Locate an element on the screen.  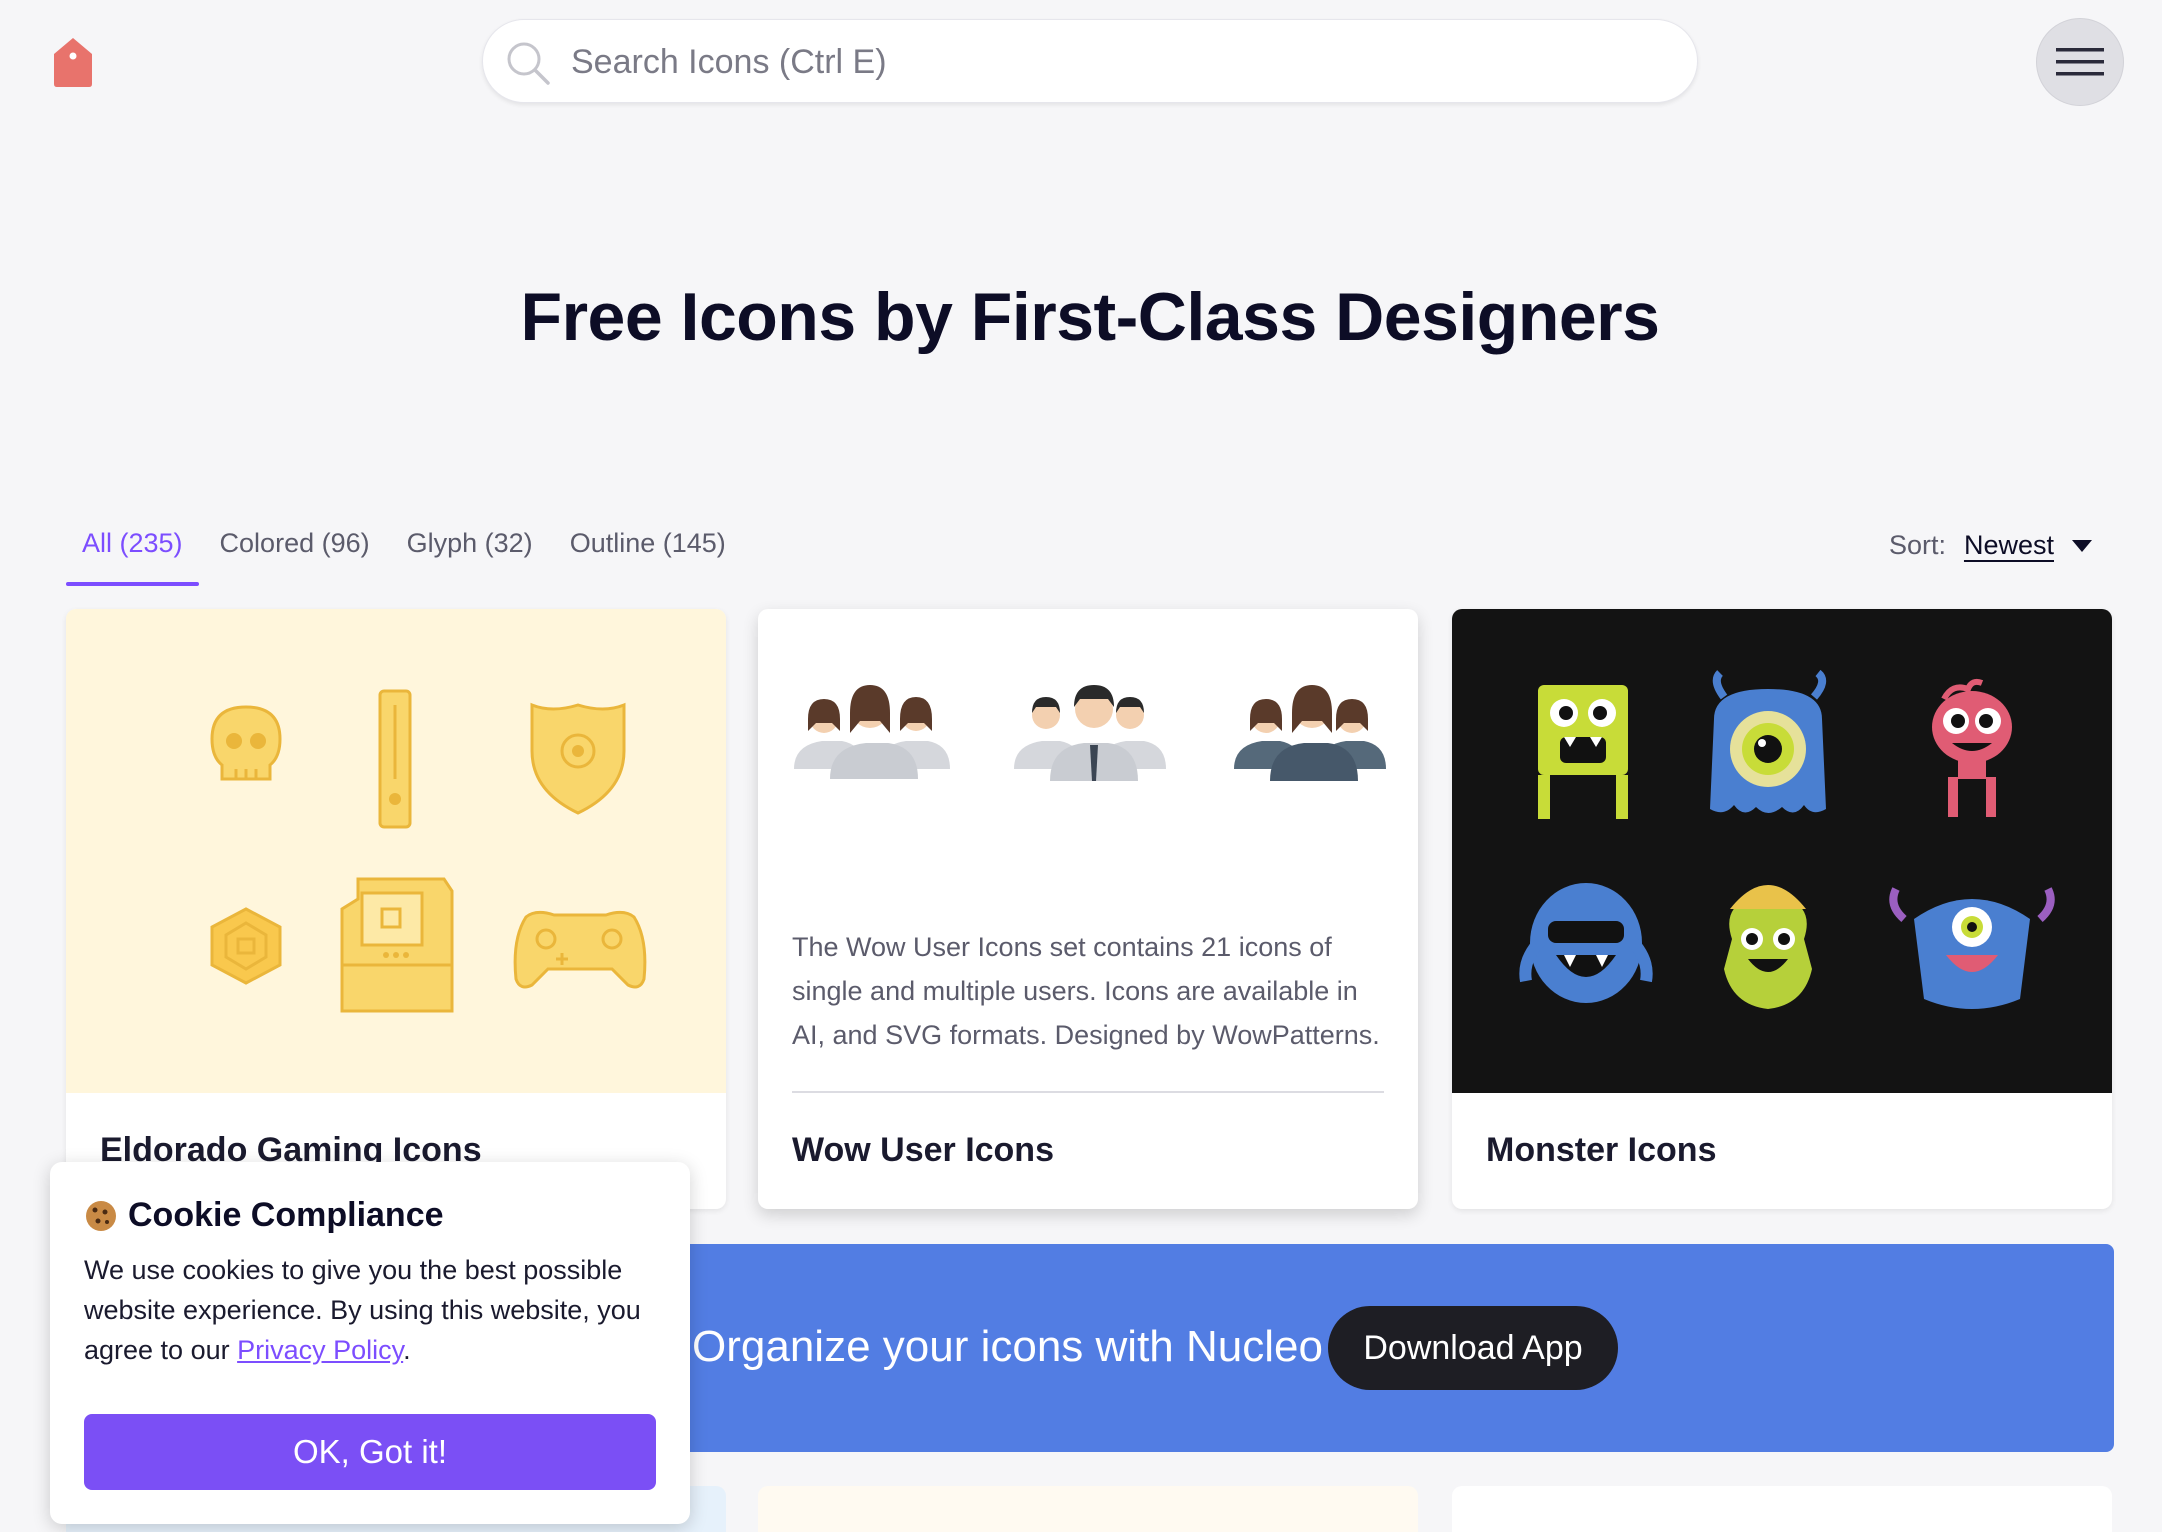
sort-value: Newest is located at coordinates (2009, 545).